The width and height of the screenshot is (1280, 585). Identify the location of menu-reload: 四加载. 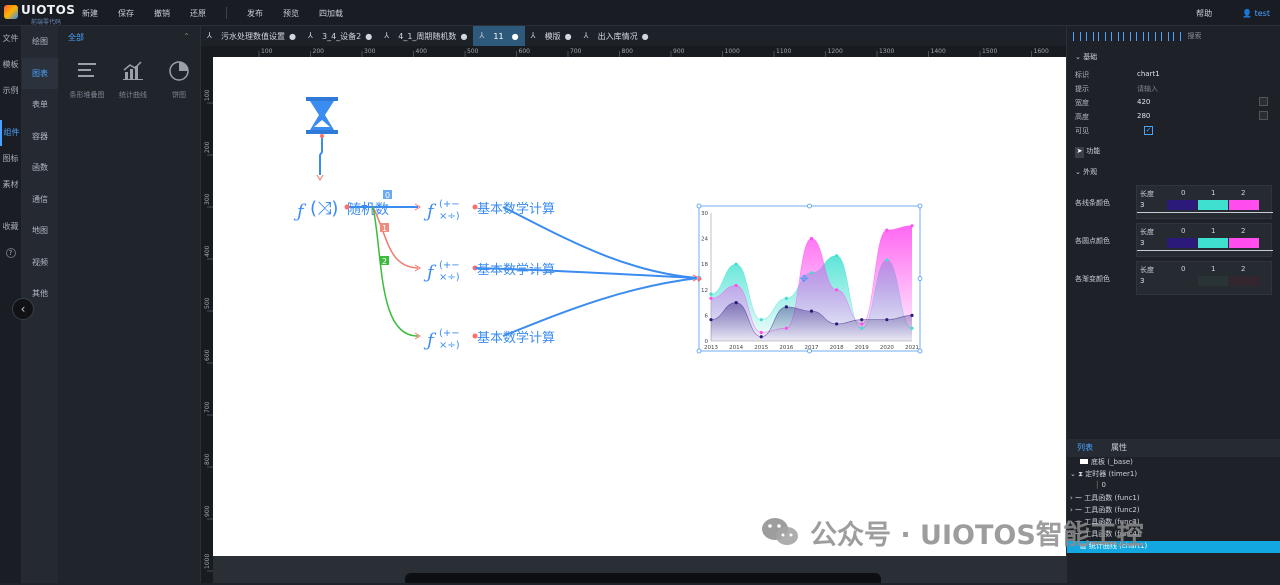
(331, 13).